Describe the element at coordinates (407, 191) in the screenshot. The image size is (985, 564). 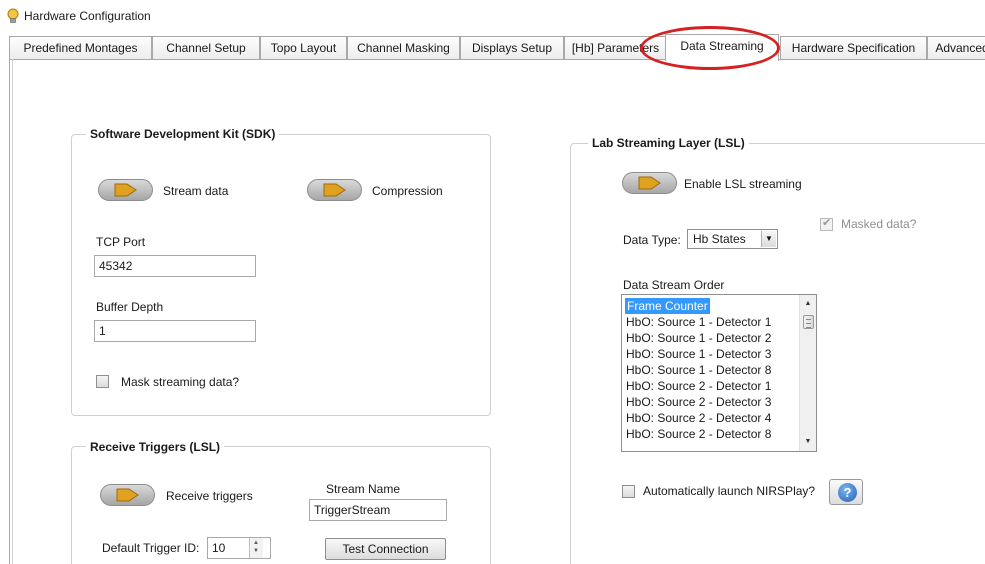
I see `compression-label: Compression` at that location.